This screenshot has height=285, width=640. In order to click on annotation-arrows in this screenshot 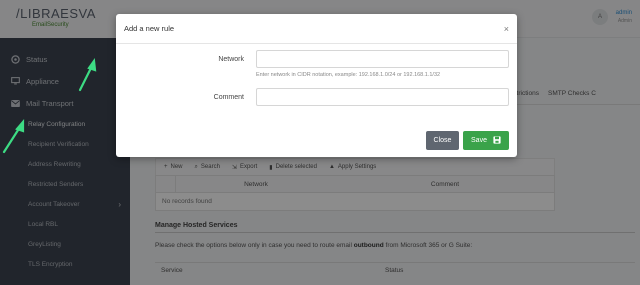, I will do `click(49, 106)`.